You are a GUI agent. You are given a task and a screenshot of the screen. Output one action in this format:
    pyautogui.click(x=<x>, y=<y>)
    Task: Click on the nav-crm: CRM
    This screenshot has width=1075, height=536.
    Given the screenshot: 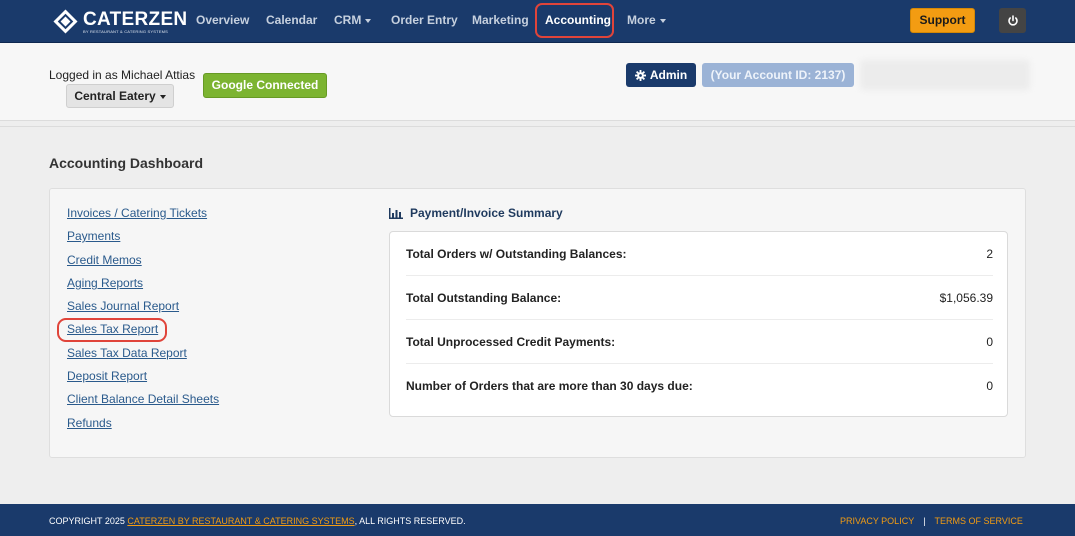 What is the action you would take?
    pyautogui.click(x=353, y=20)
    